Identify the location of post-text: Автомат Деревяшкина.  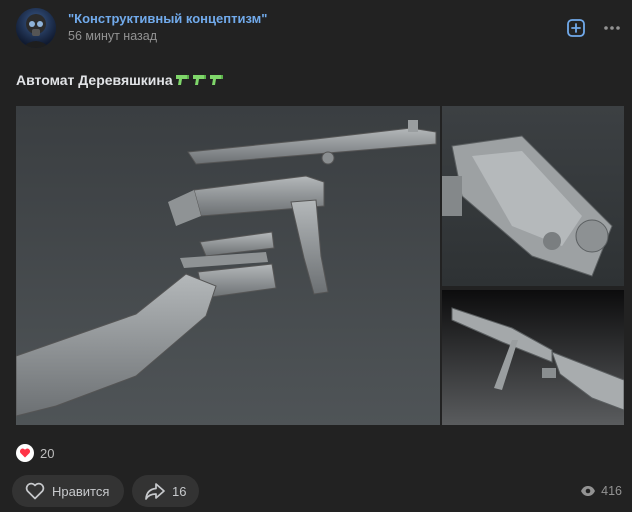
(120, 80).